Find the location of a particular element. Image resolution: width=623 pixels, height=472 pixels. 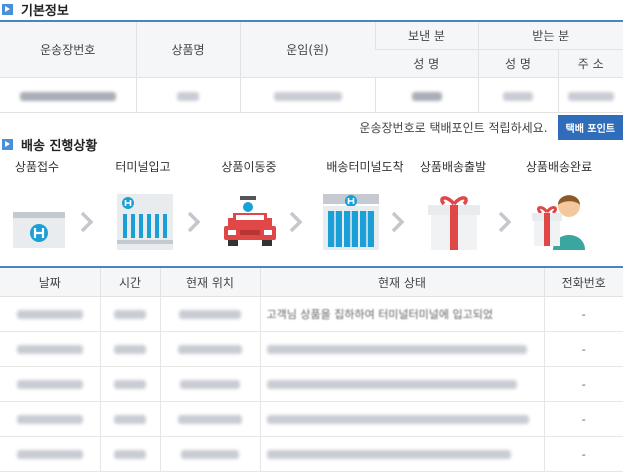

sender-name-value is located at coordinates (426, 95).